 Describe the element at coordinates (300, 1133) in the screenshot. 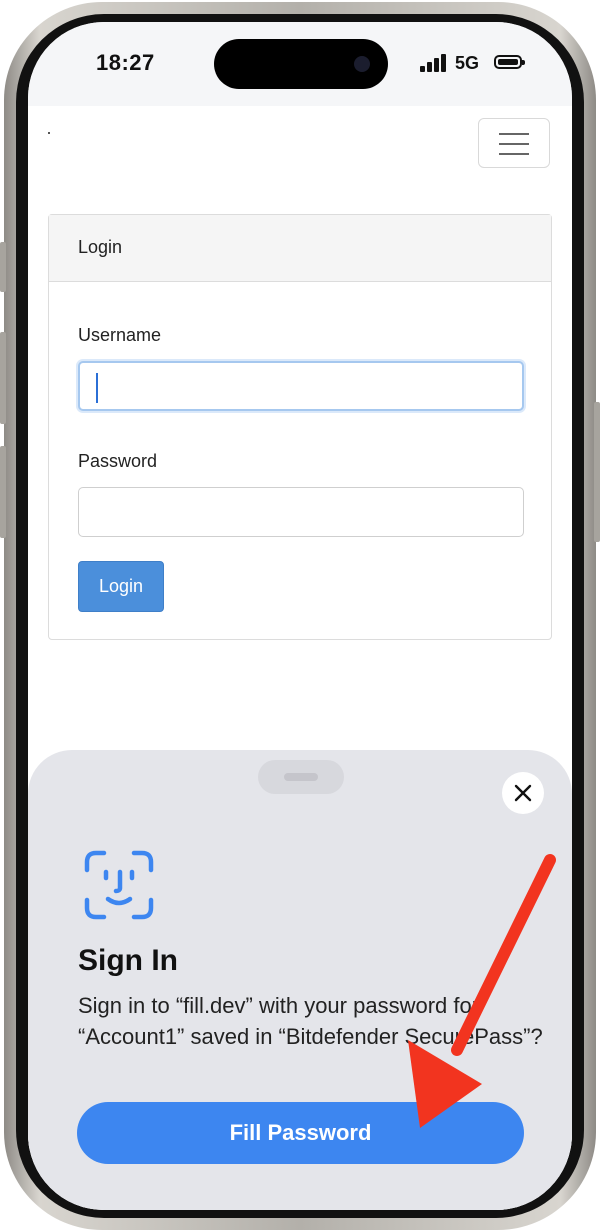

I see `fill-password-button: Fill Password` at that location.